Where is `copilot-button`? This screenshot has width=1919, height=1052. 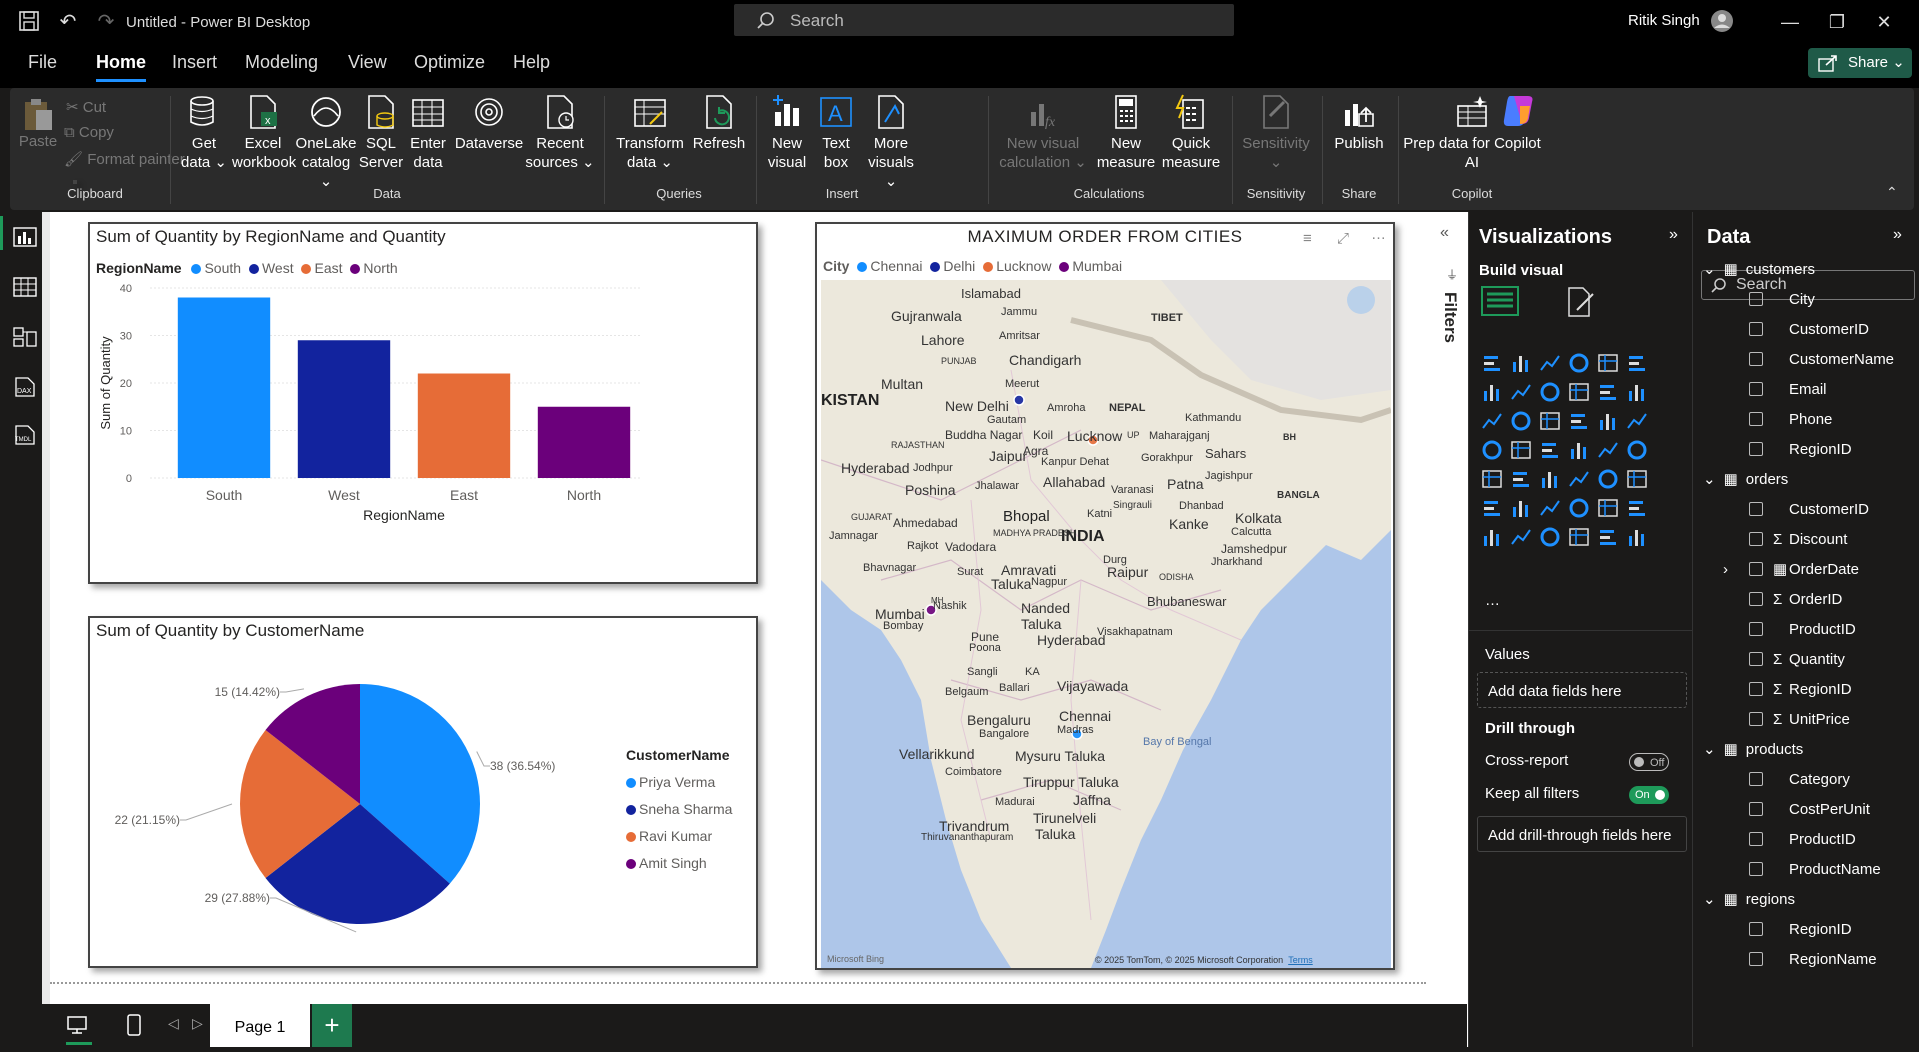 copilot-button is located at coordinates (1518, 112).